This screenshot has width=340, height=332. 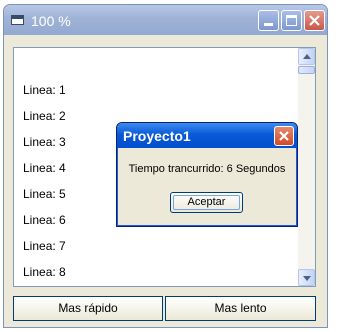 What do you see at coordinates (44, 90) in the screenshot?
I see `list-item: Linea: 1` at bounding box center [44, 90].